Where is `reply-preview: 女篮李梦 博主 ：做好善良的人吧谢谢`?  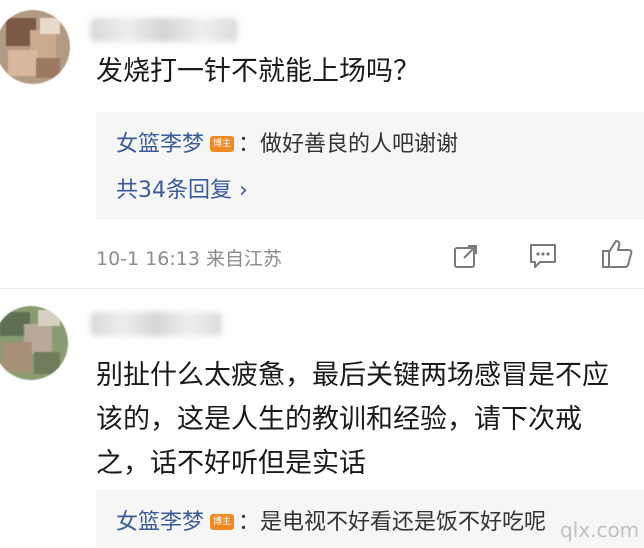
reply-preview: 女篮李梦 博主 ：做好善良的人吧谢谢 is located at coordinates (287, 142).